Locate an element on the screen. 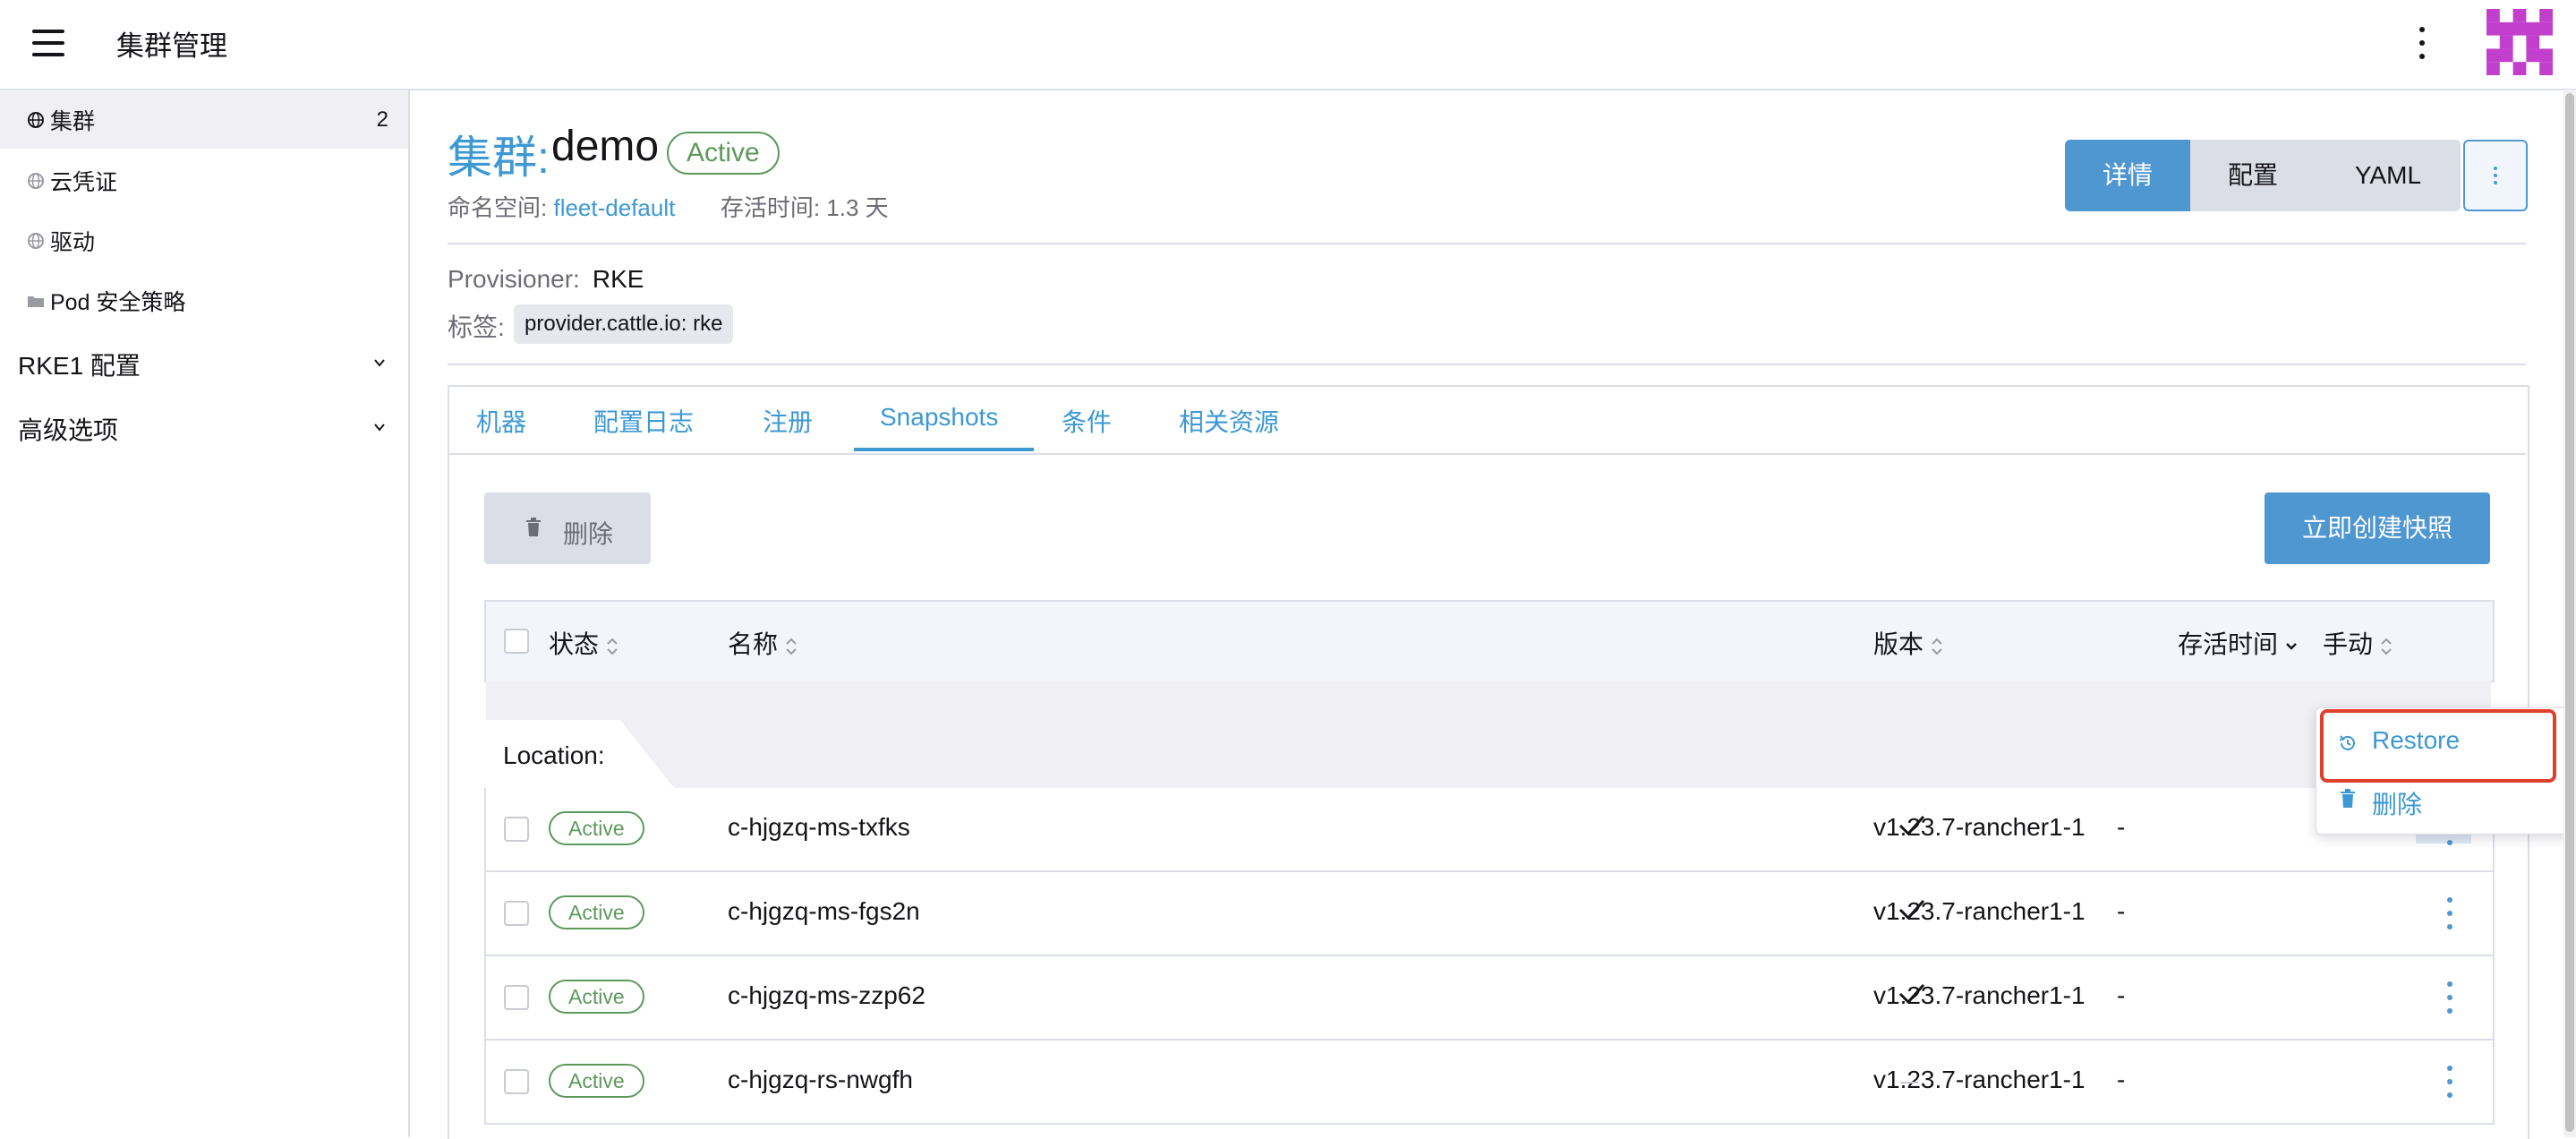 This screenshot has width=2576, height=1139. menu-item-label: 删除 is located at coordinates (2397, 805).